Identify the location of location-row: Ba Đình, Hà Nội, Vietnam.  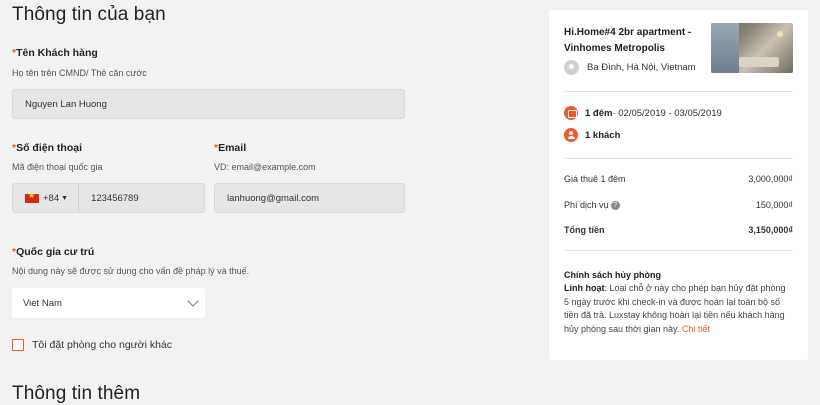
(630, 67).